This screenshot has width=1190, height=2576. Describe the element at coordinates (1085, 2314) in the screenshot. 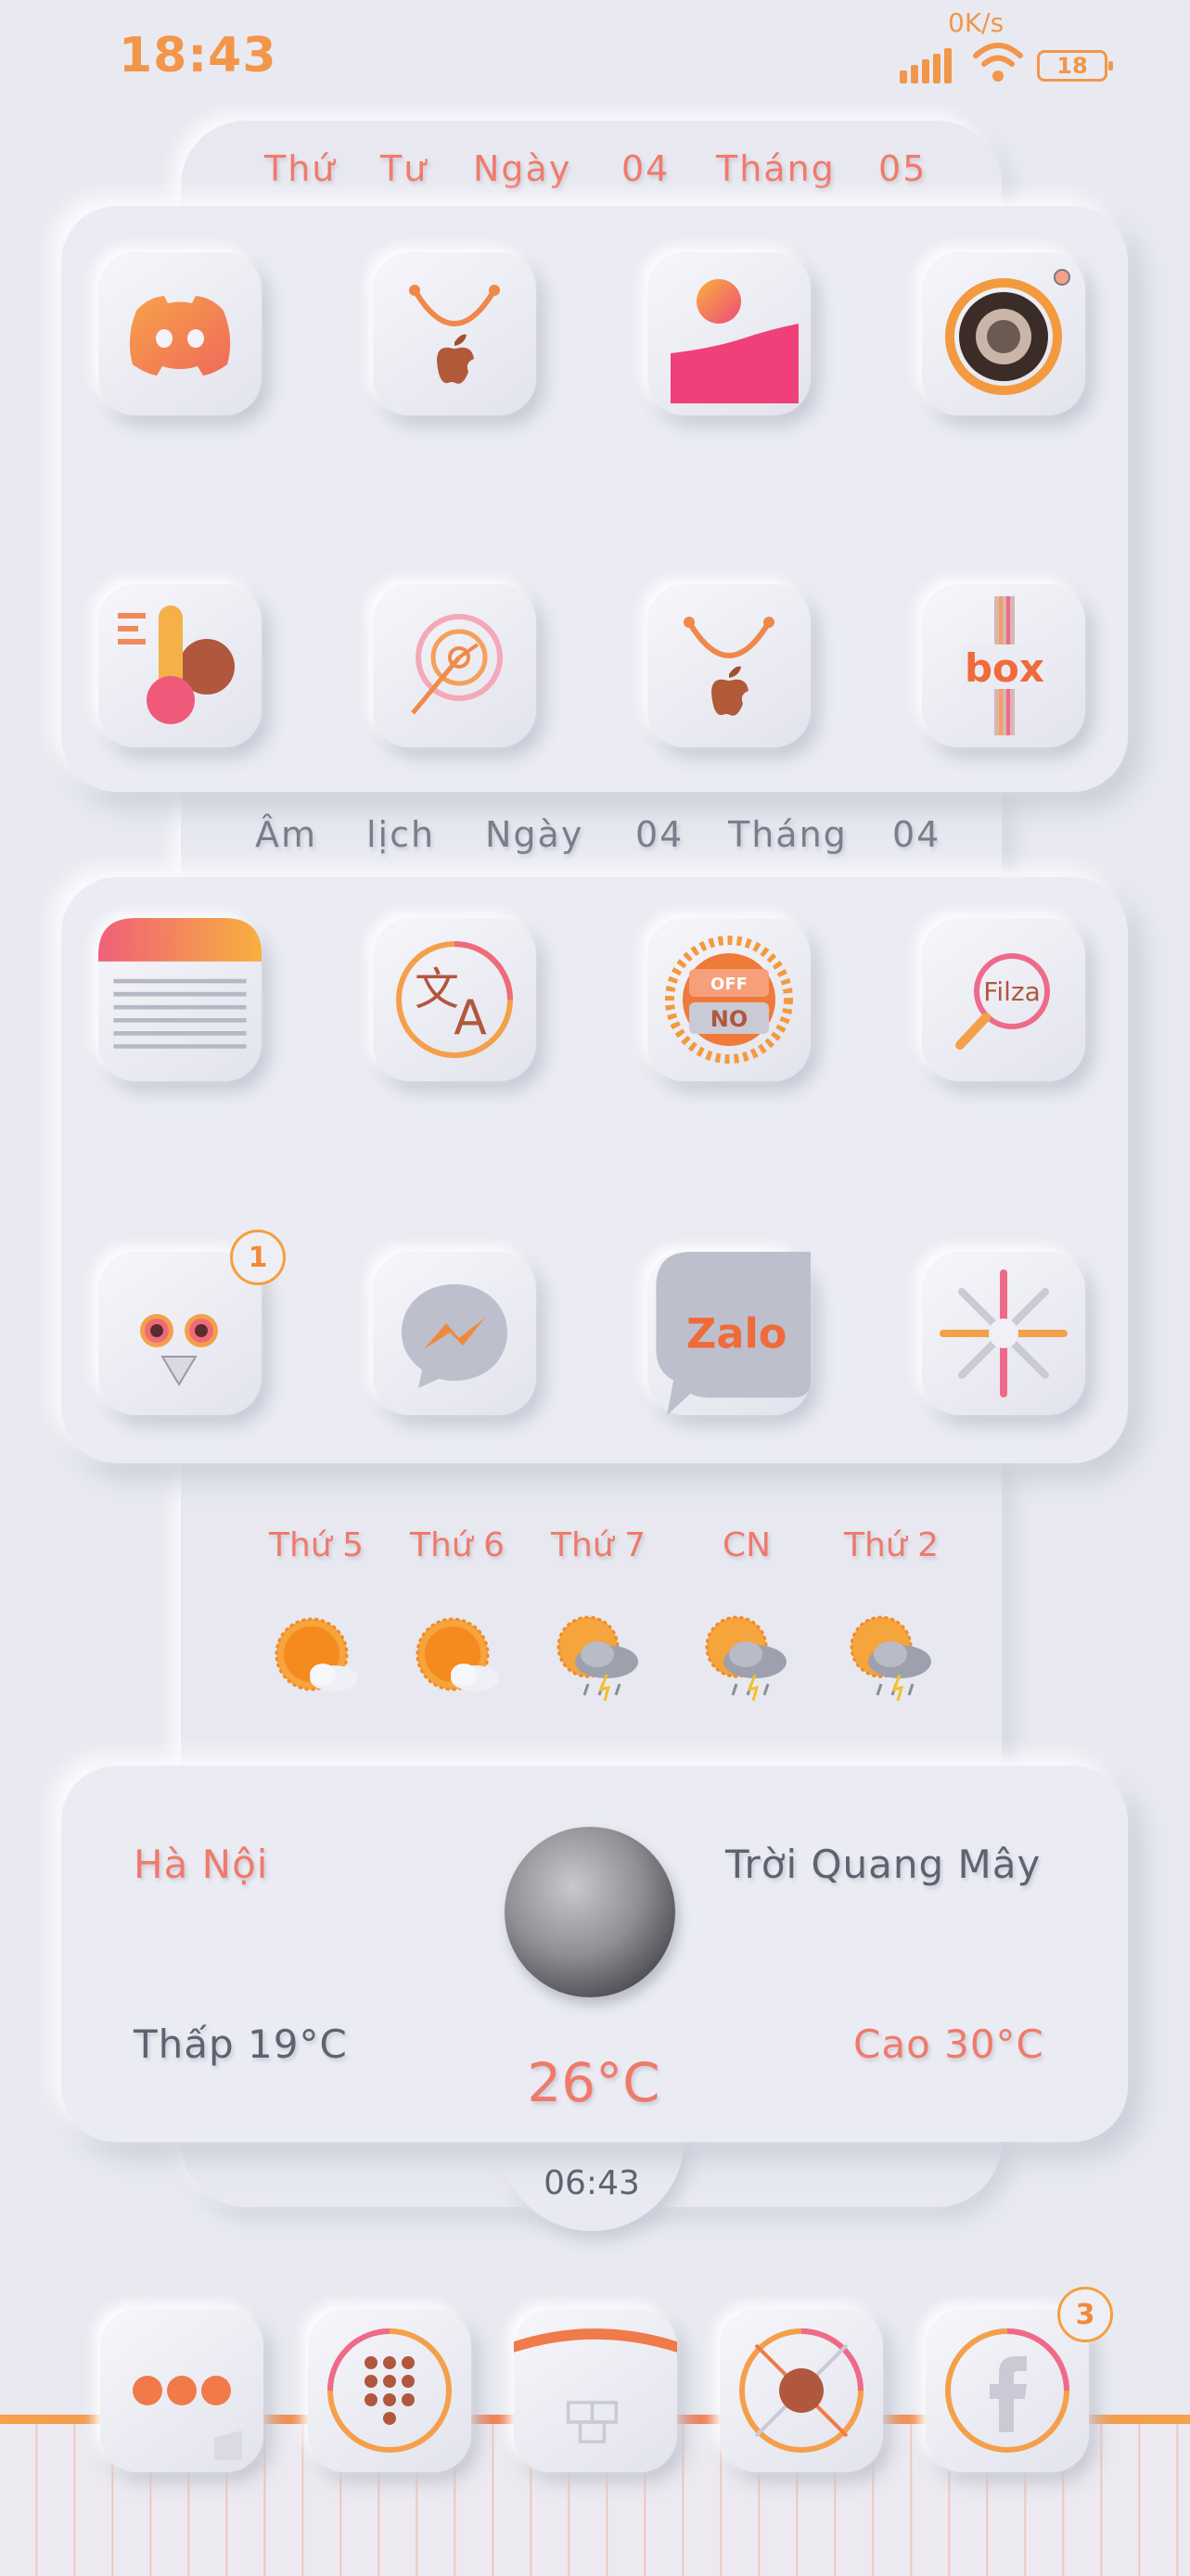

I see `facebook-notification-badge: 3` at that location.